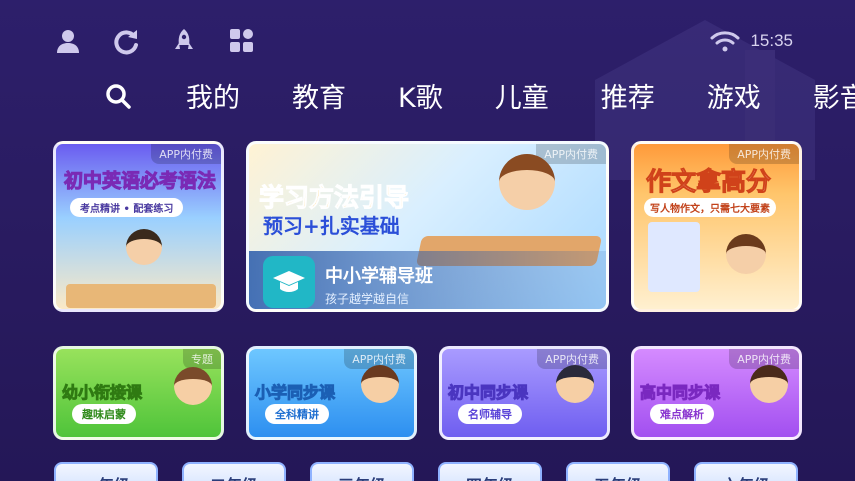 The height and width of the screenshot is (481, 855). I want to click on grade-button-6: 六年级, so click(746, 471).